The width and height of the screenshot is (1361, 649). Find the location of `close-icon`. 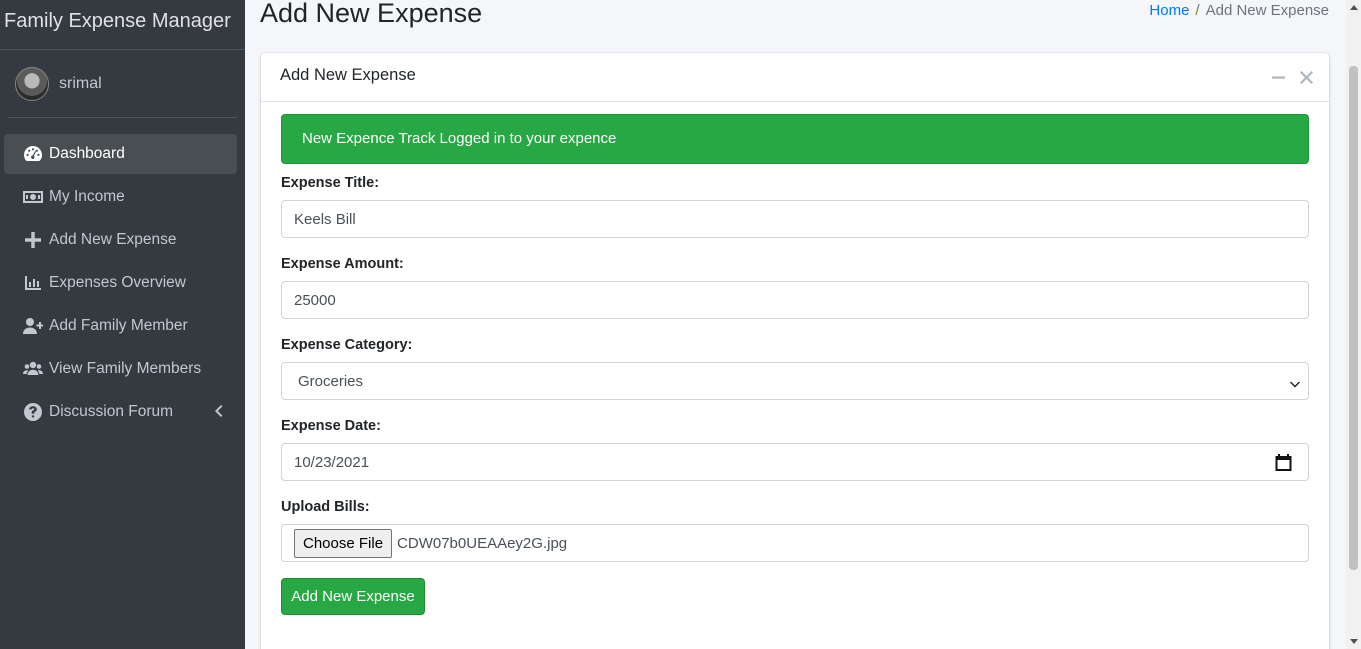

close-icon is located at coordinates (1306, 77).